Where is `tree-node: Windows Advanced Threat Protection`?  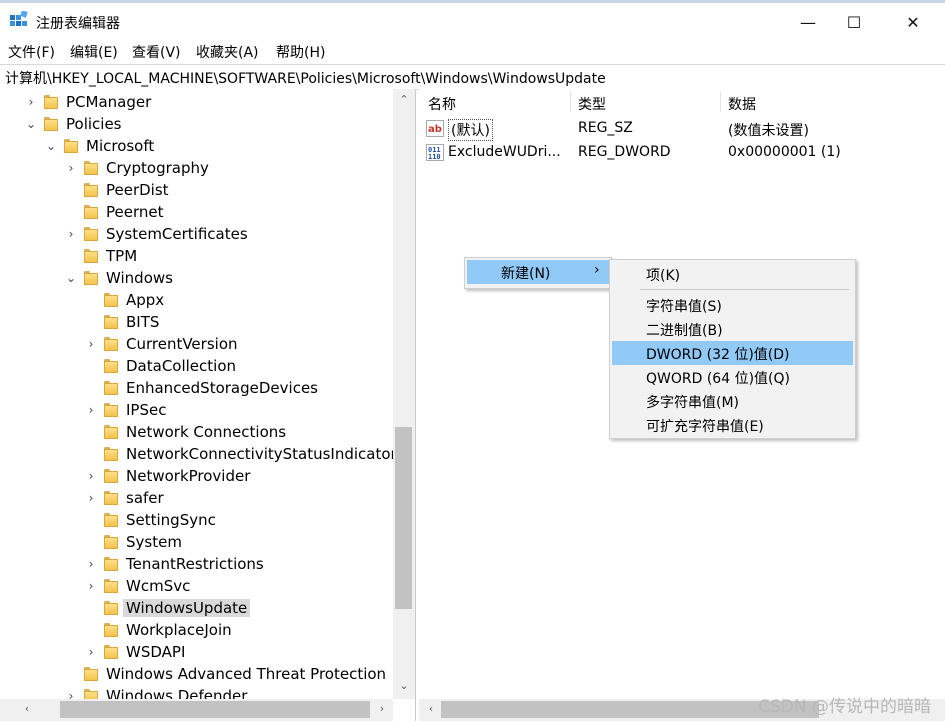
tree-node: Windows Advanced Threat Protection is located at coordinates (196, 674).